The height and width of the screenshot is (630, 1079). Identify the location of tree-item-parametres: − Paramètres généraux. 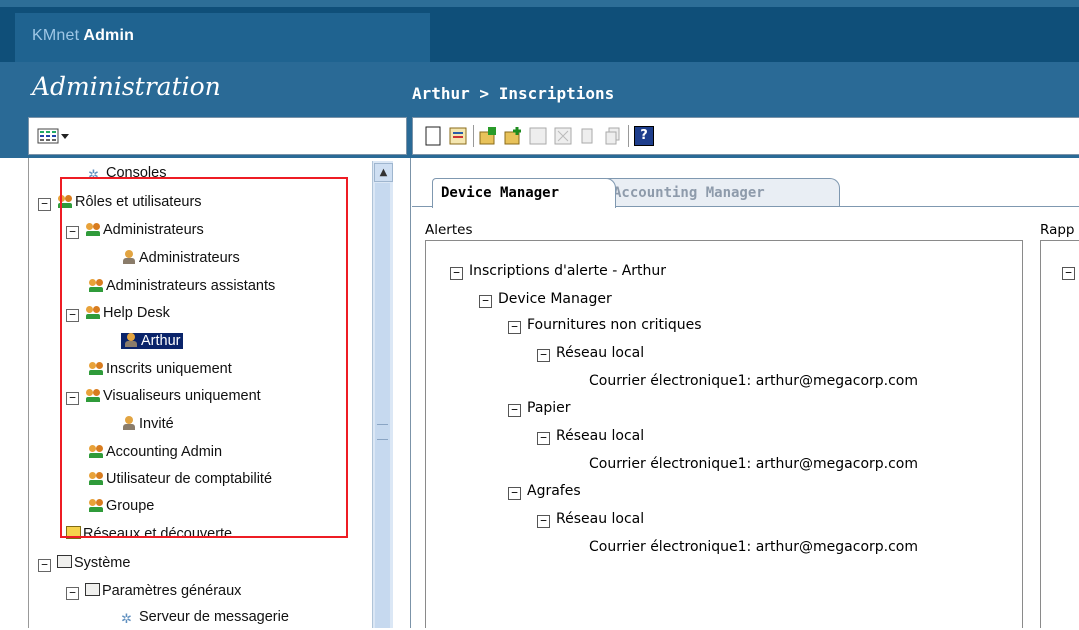
(153, 591).